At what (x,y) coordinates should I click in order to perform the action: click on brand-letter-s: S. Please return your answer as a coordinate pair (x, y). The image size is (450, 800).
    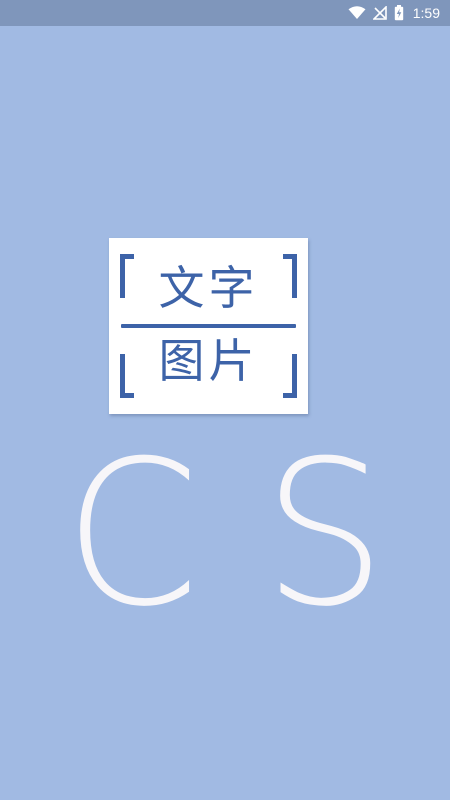
    Looking at the image, I should click on (325, 534).